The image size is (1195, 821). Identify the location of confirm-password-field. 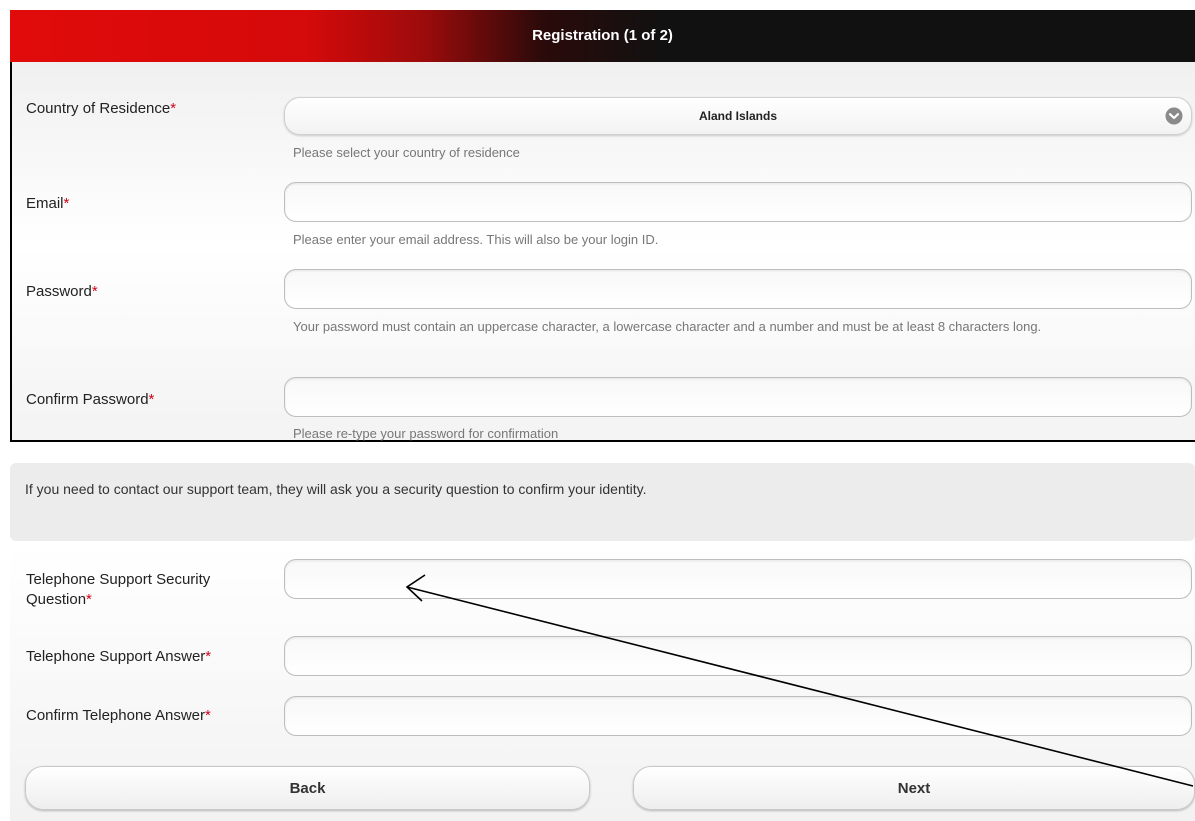
(738, 397).